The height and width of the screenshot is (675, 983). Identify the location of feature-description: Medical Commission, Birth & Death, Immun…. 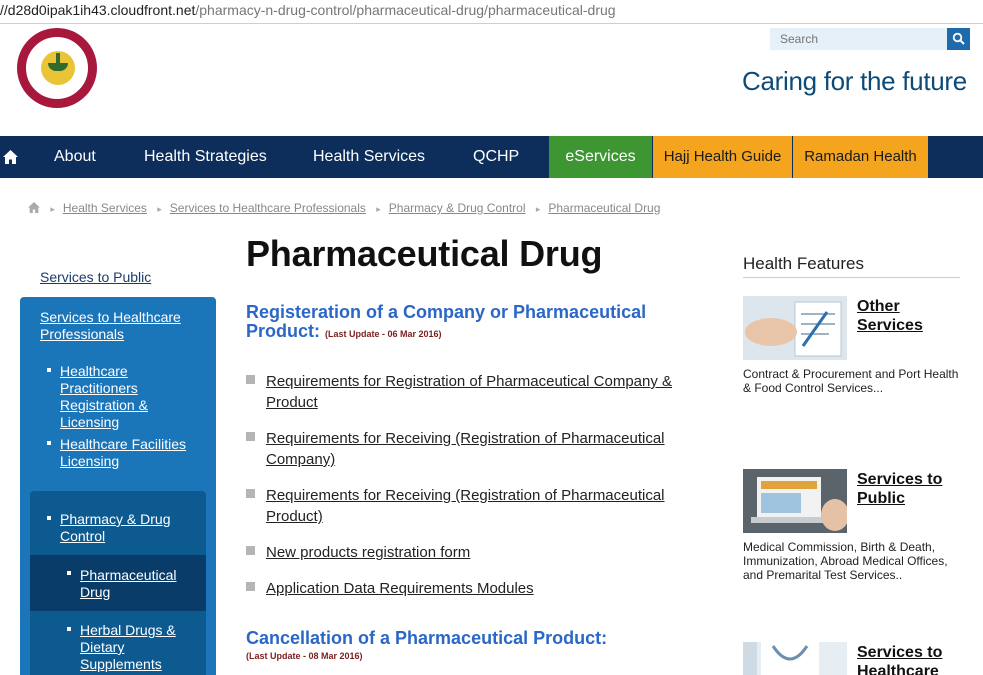
(845, 561).